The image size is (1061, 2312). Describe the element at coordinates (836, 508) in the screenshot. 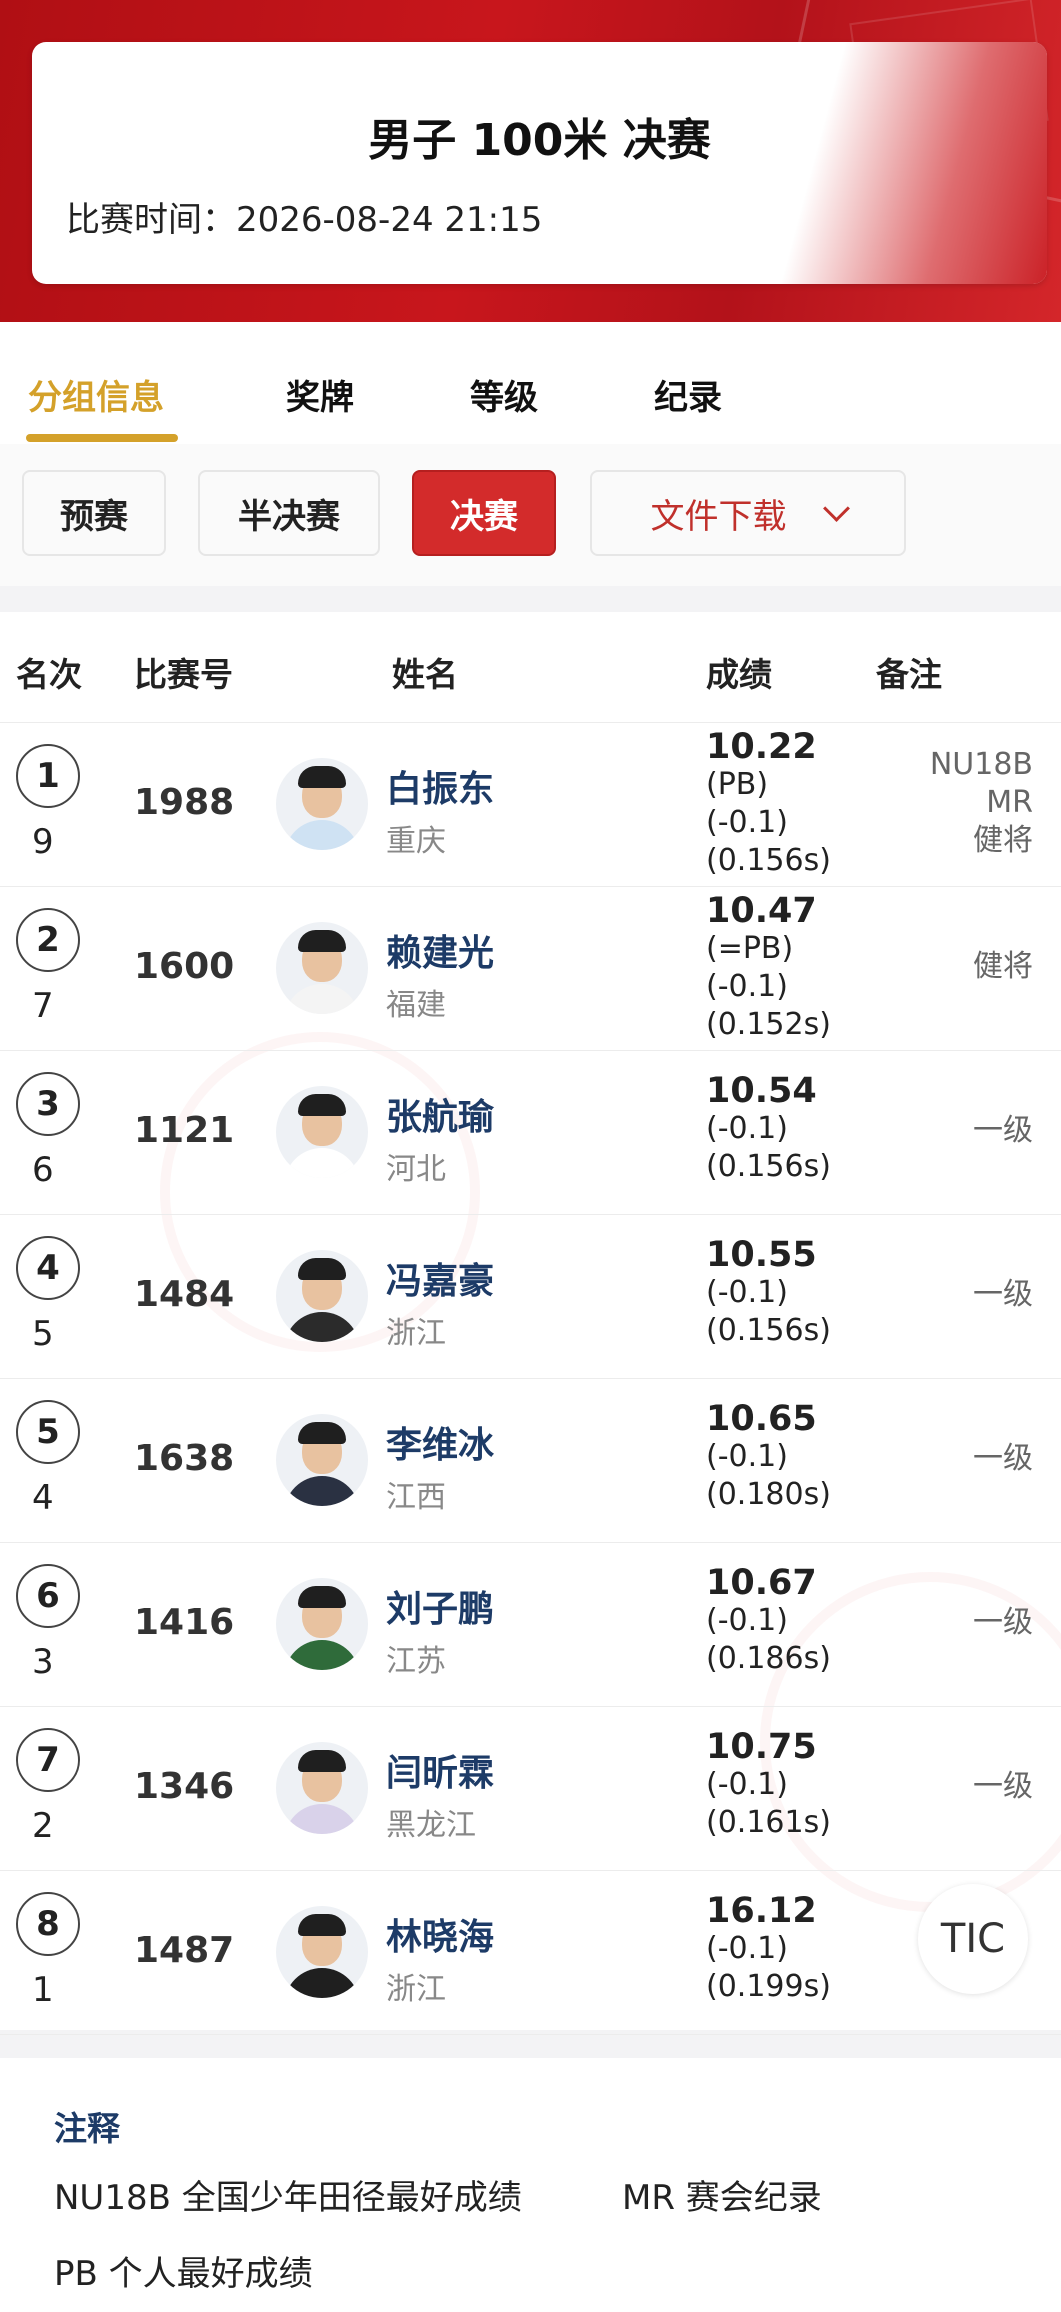

I see `chevron-down-icon` at that location.